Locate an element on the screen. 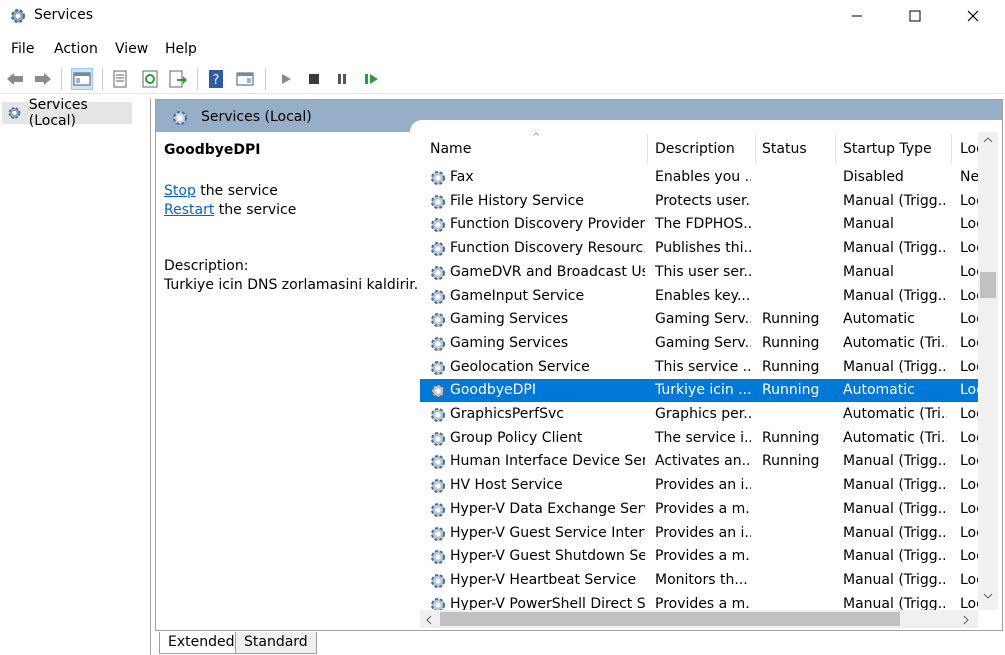  stop-link: Stop is located at coordinates (180, 191).